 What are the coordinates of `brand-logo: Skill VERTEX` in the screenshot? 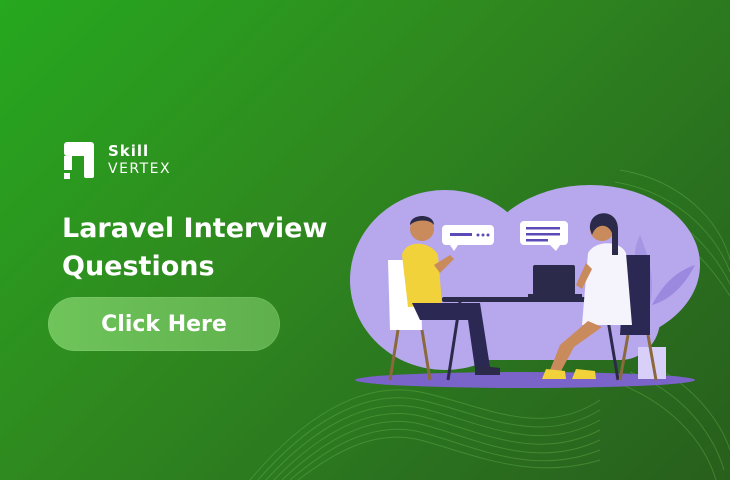 It's located at (116, 160).